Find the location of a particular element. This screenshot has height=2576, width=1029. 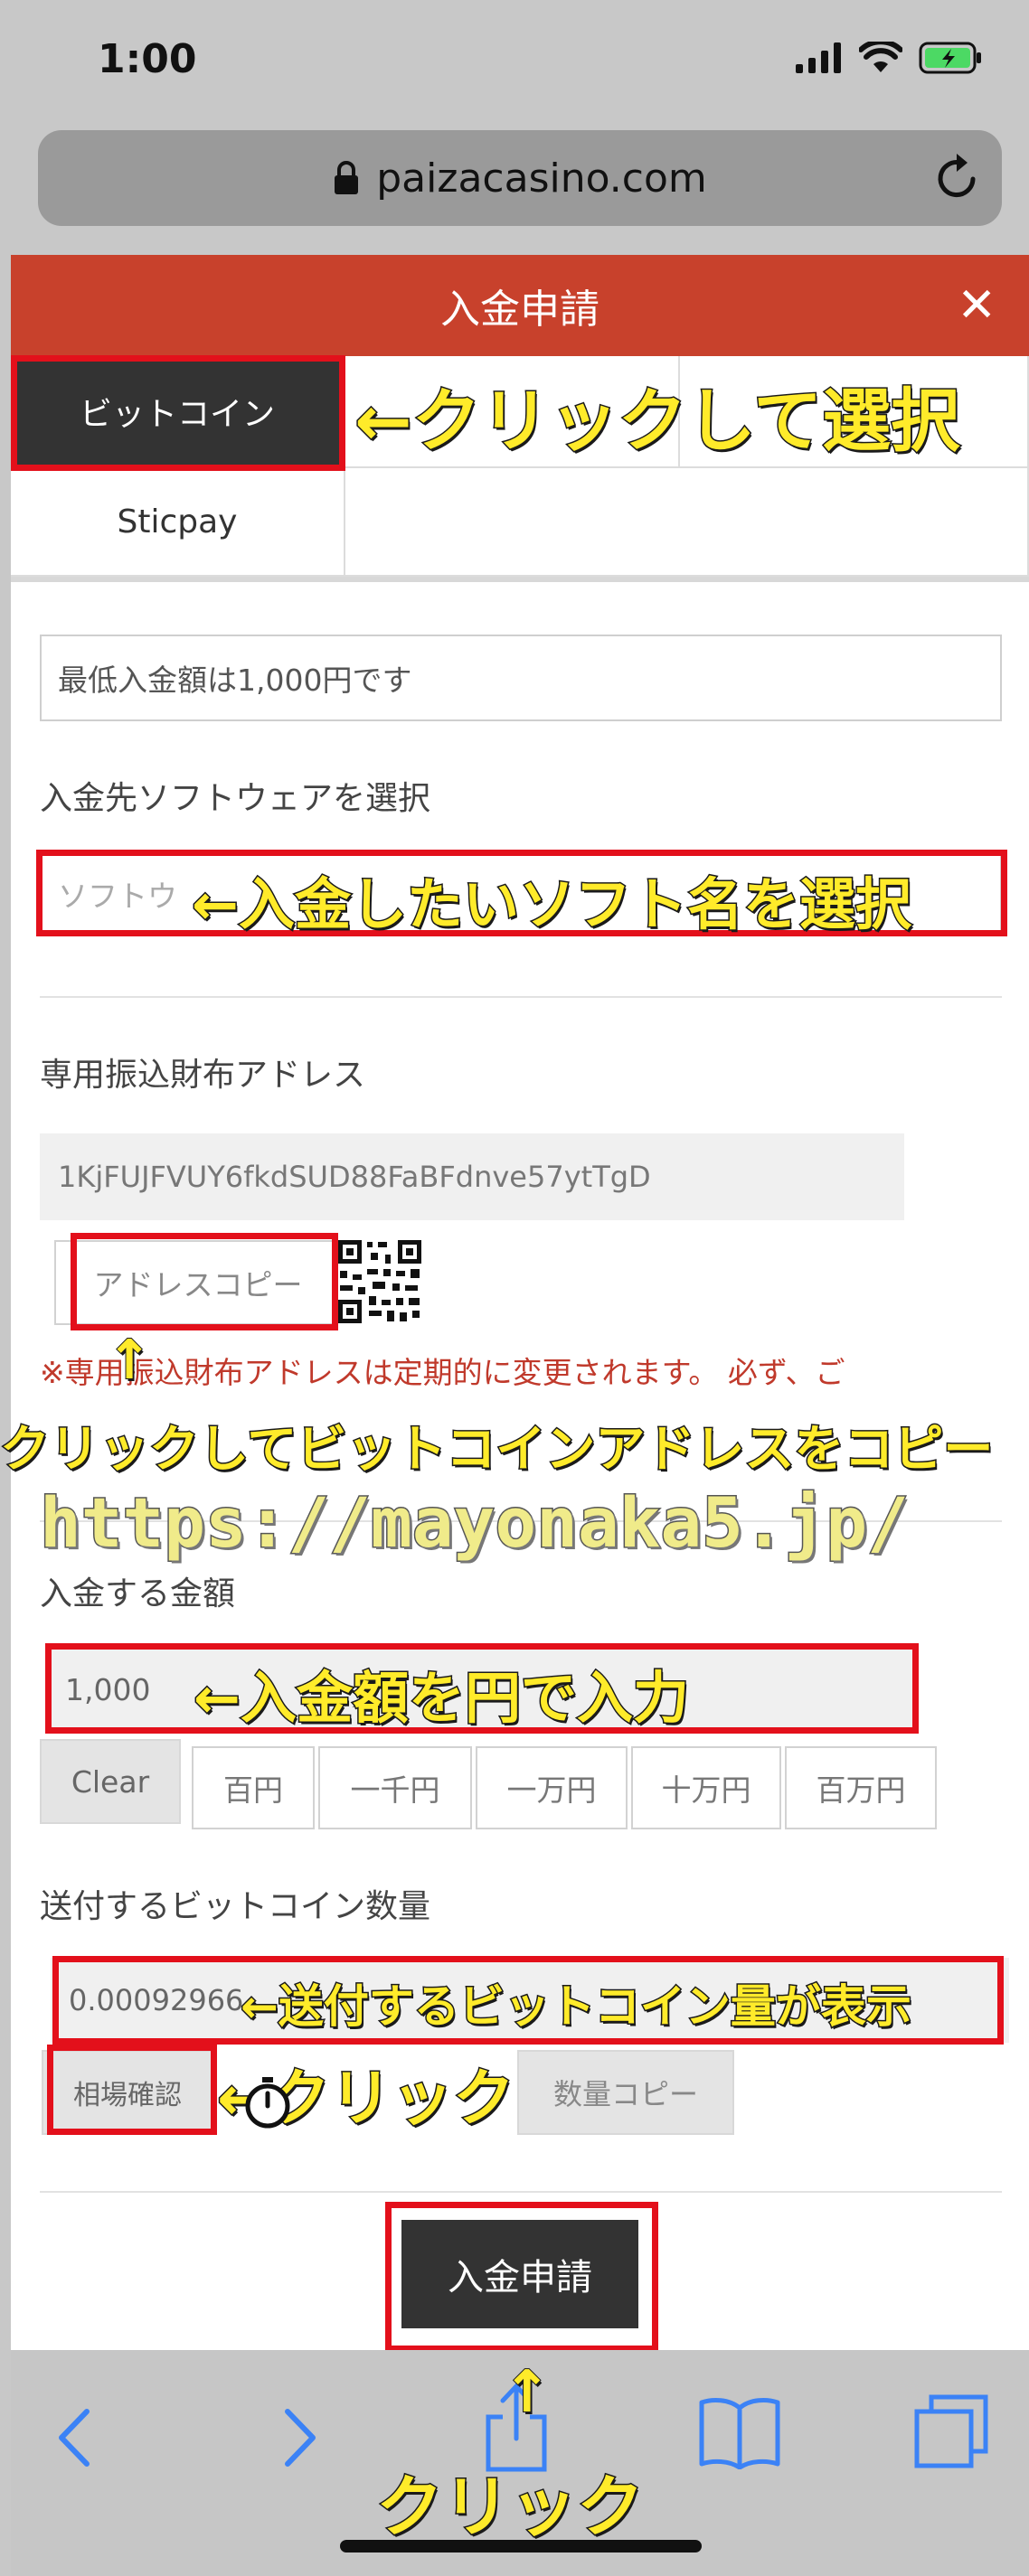

preset-1000000-button: 百万円 is located at coordinates (861, 1787).